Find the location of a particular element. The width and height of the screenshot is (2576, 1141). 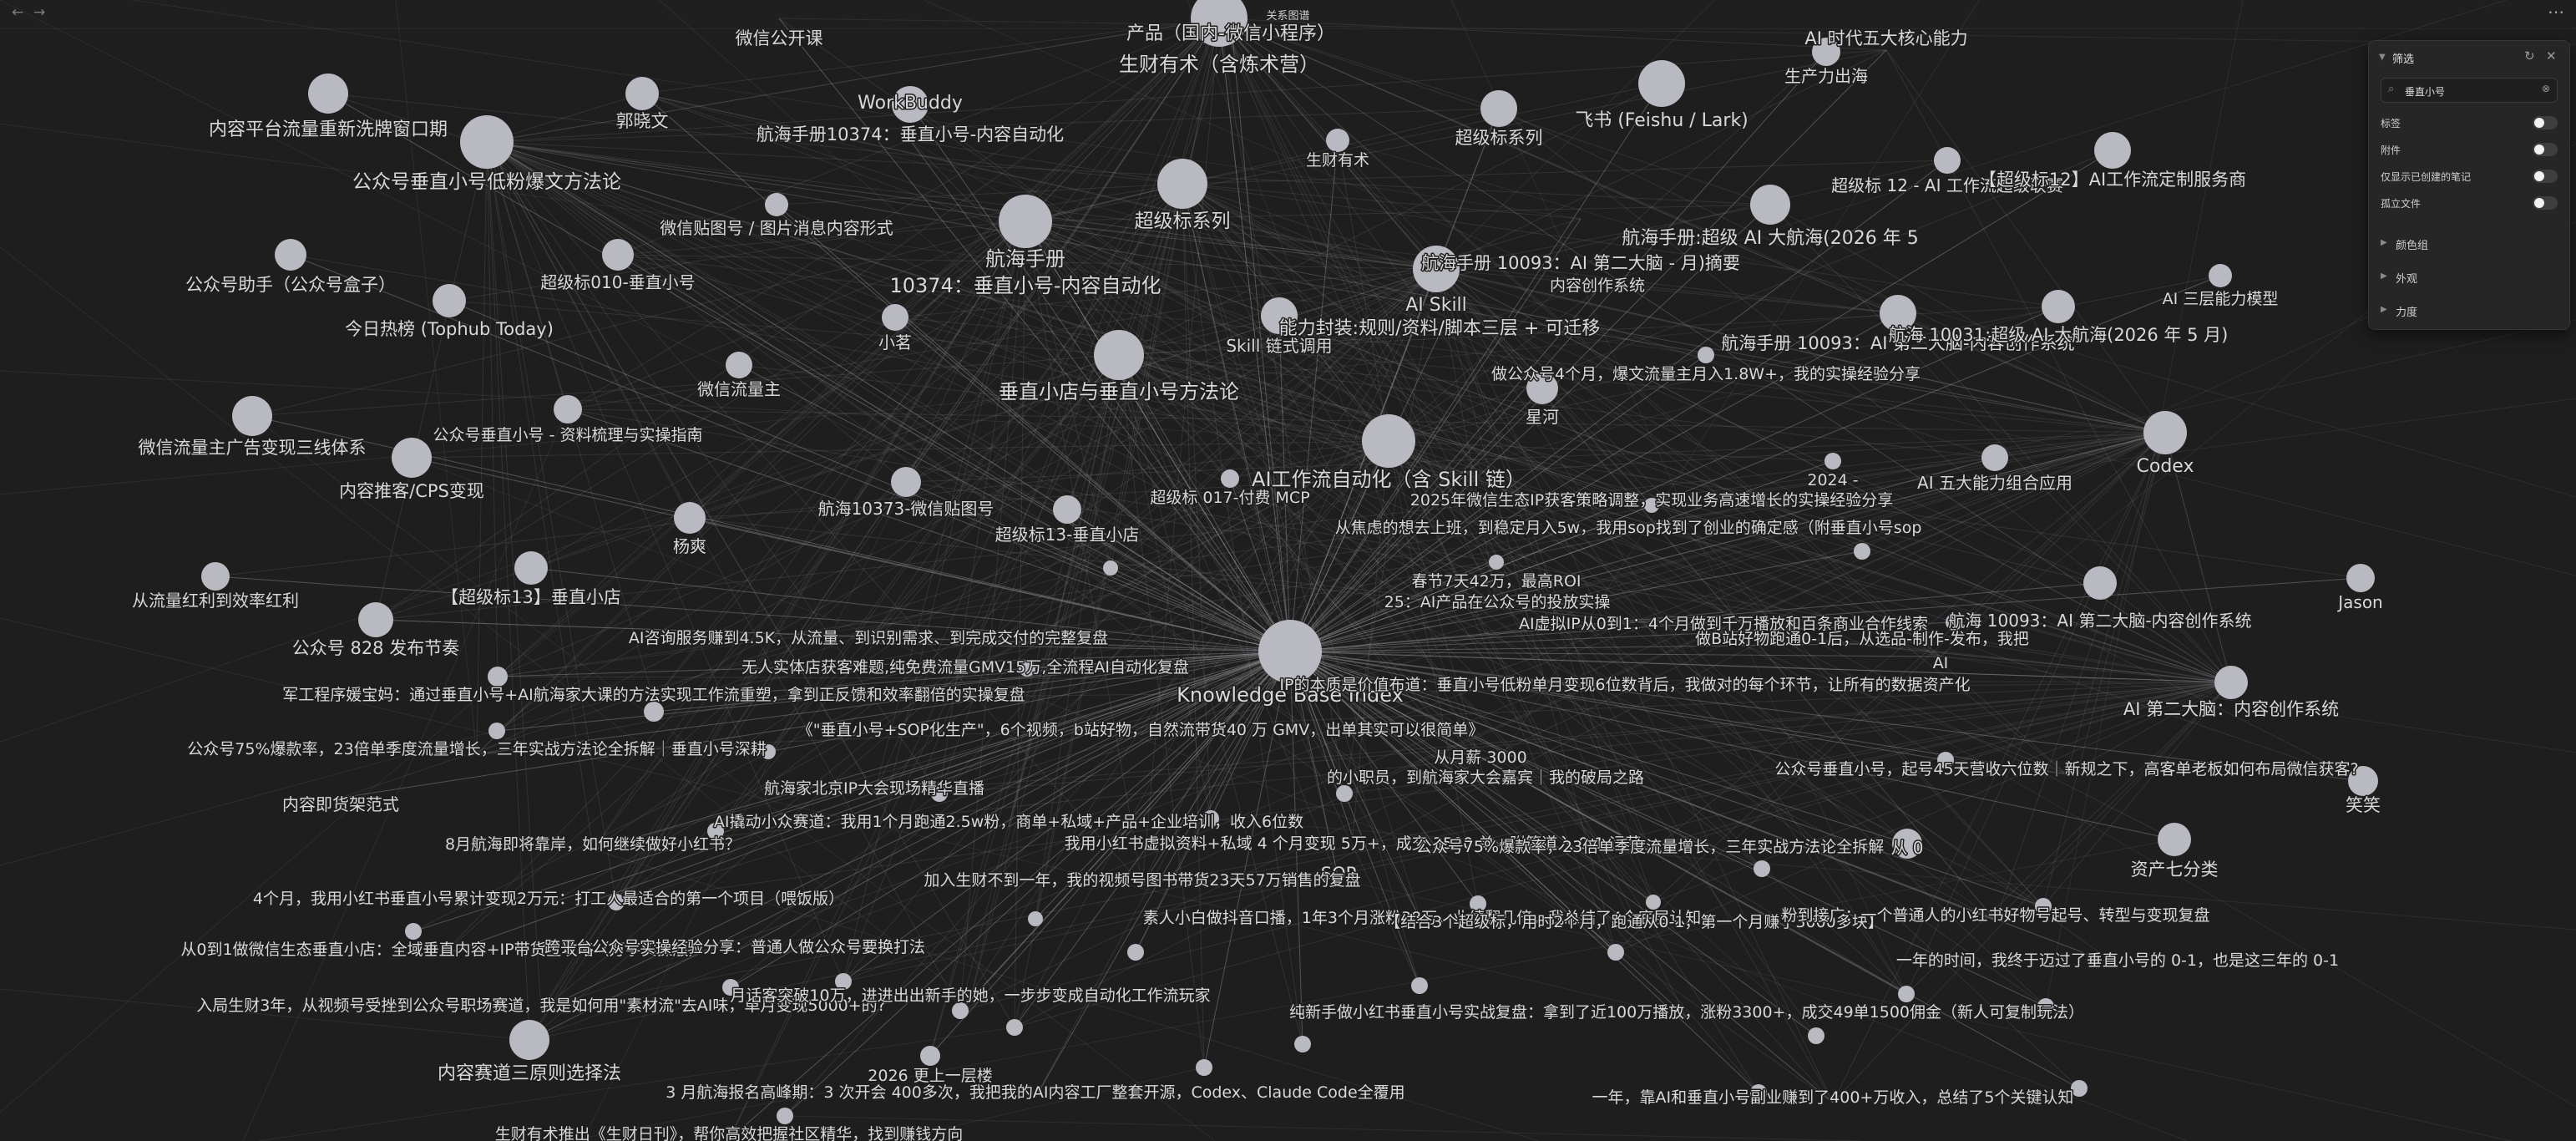

graph-node-label: 从焦虑的想去上班，到稳定月入5w，我用sop找到了创业的确定感（附垂直小号sop is located at coordinates (1628, 528).